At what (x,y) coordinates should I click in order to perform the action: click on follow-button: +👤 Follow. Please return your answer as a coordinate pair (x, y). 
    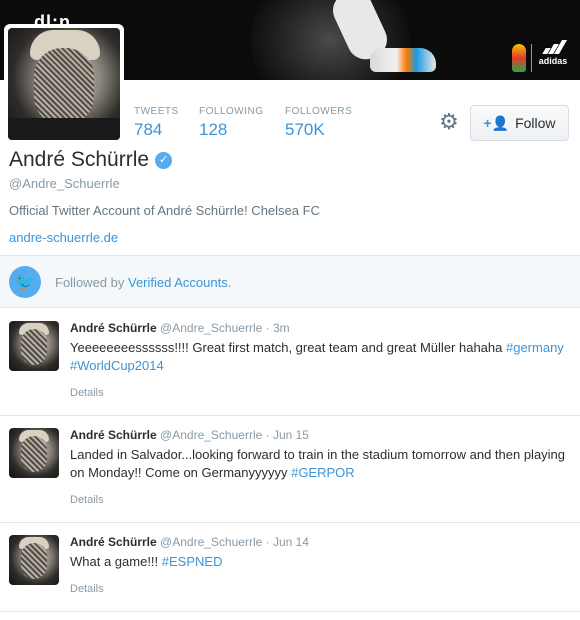
    Looking at the image, I should click on (519, 123).